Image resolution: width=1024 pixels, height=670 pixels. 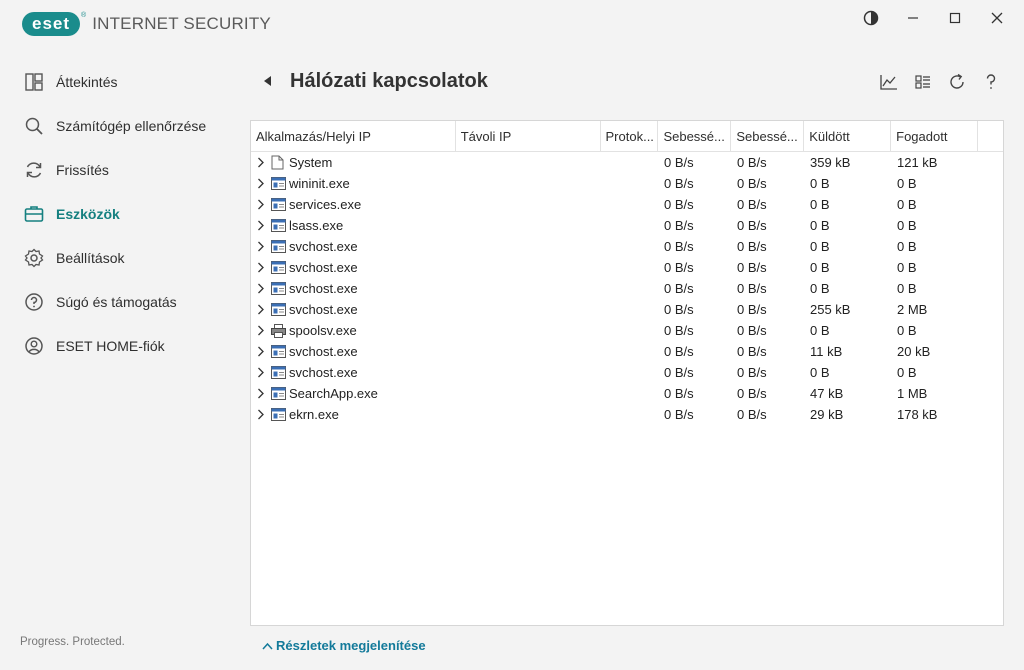 I want to click on sidebar-item-settings: Beállítások, so click(x=120, y=258).